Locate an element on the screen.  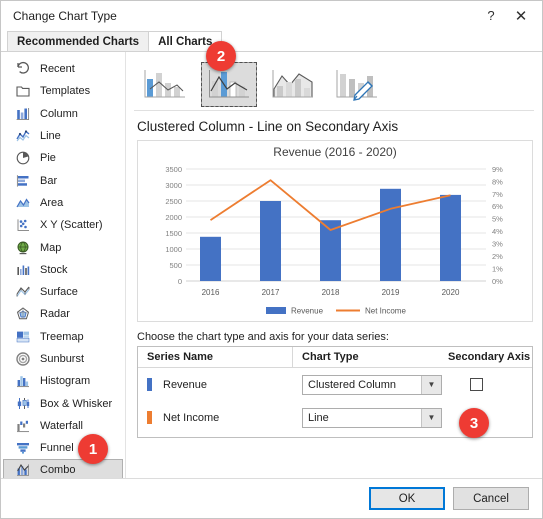
sidebar-item-label: Sunburst is located at coordinates (62, 359).